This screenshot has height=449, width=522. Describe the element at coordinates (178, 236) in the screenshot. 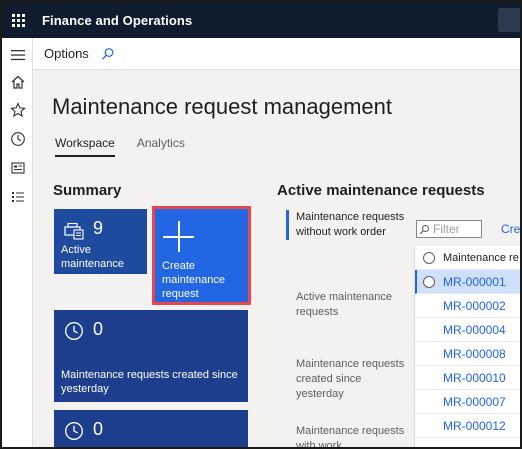

I see `plus-icon` at that location.